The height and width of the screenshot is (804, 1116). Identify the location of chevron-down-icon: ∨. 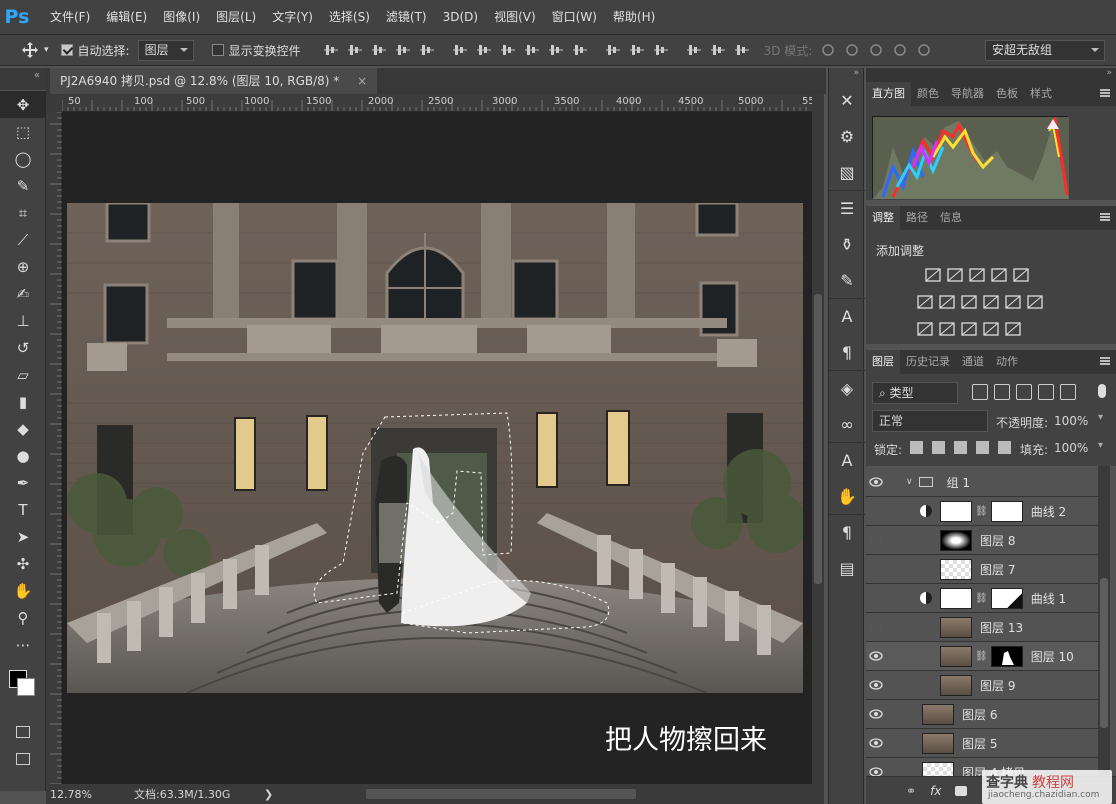
(909, 482).